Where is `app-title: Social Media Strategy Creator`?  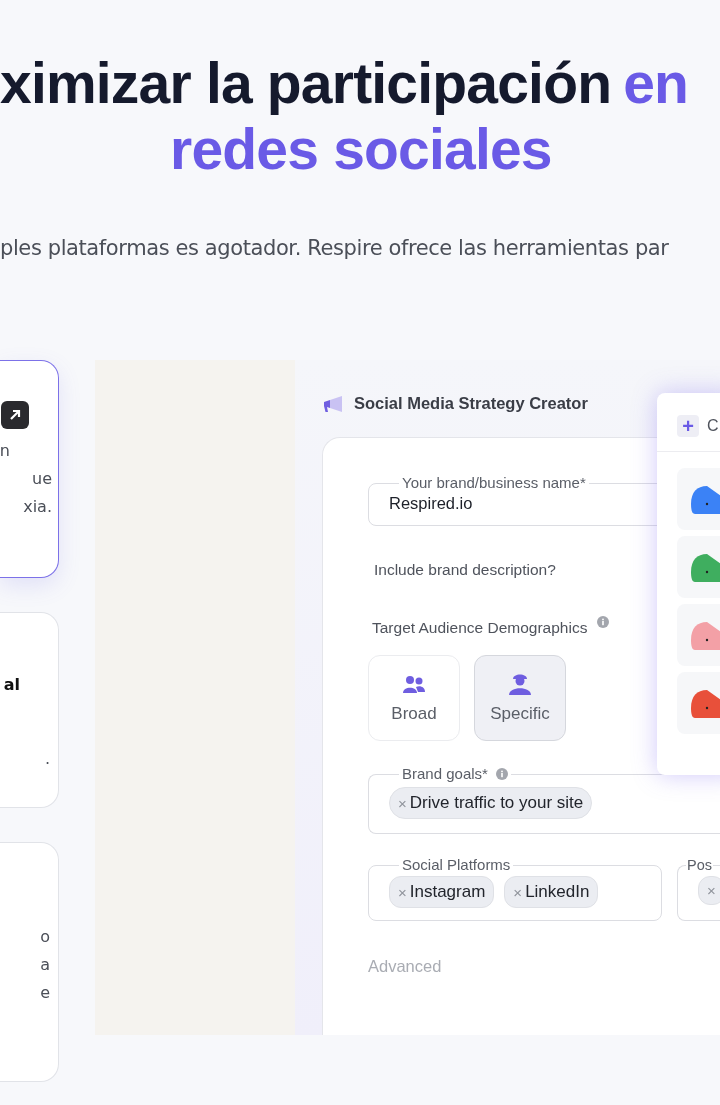 app-title: Social Media Strategy Creator is located at coordinates (471, 403).